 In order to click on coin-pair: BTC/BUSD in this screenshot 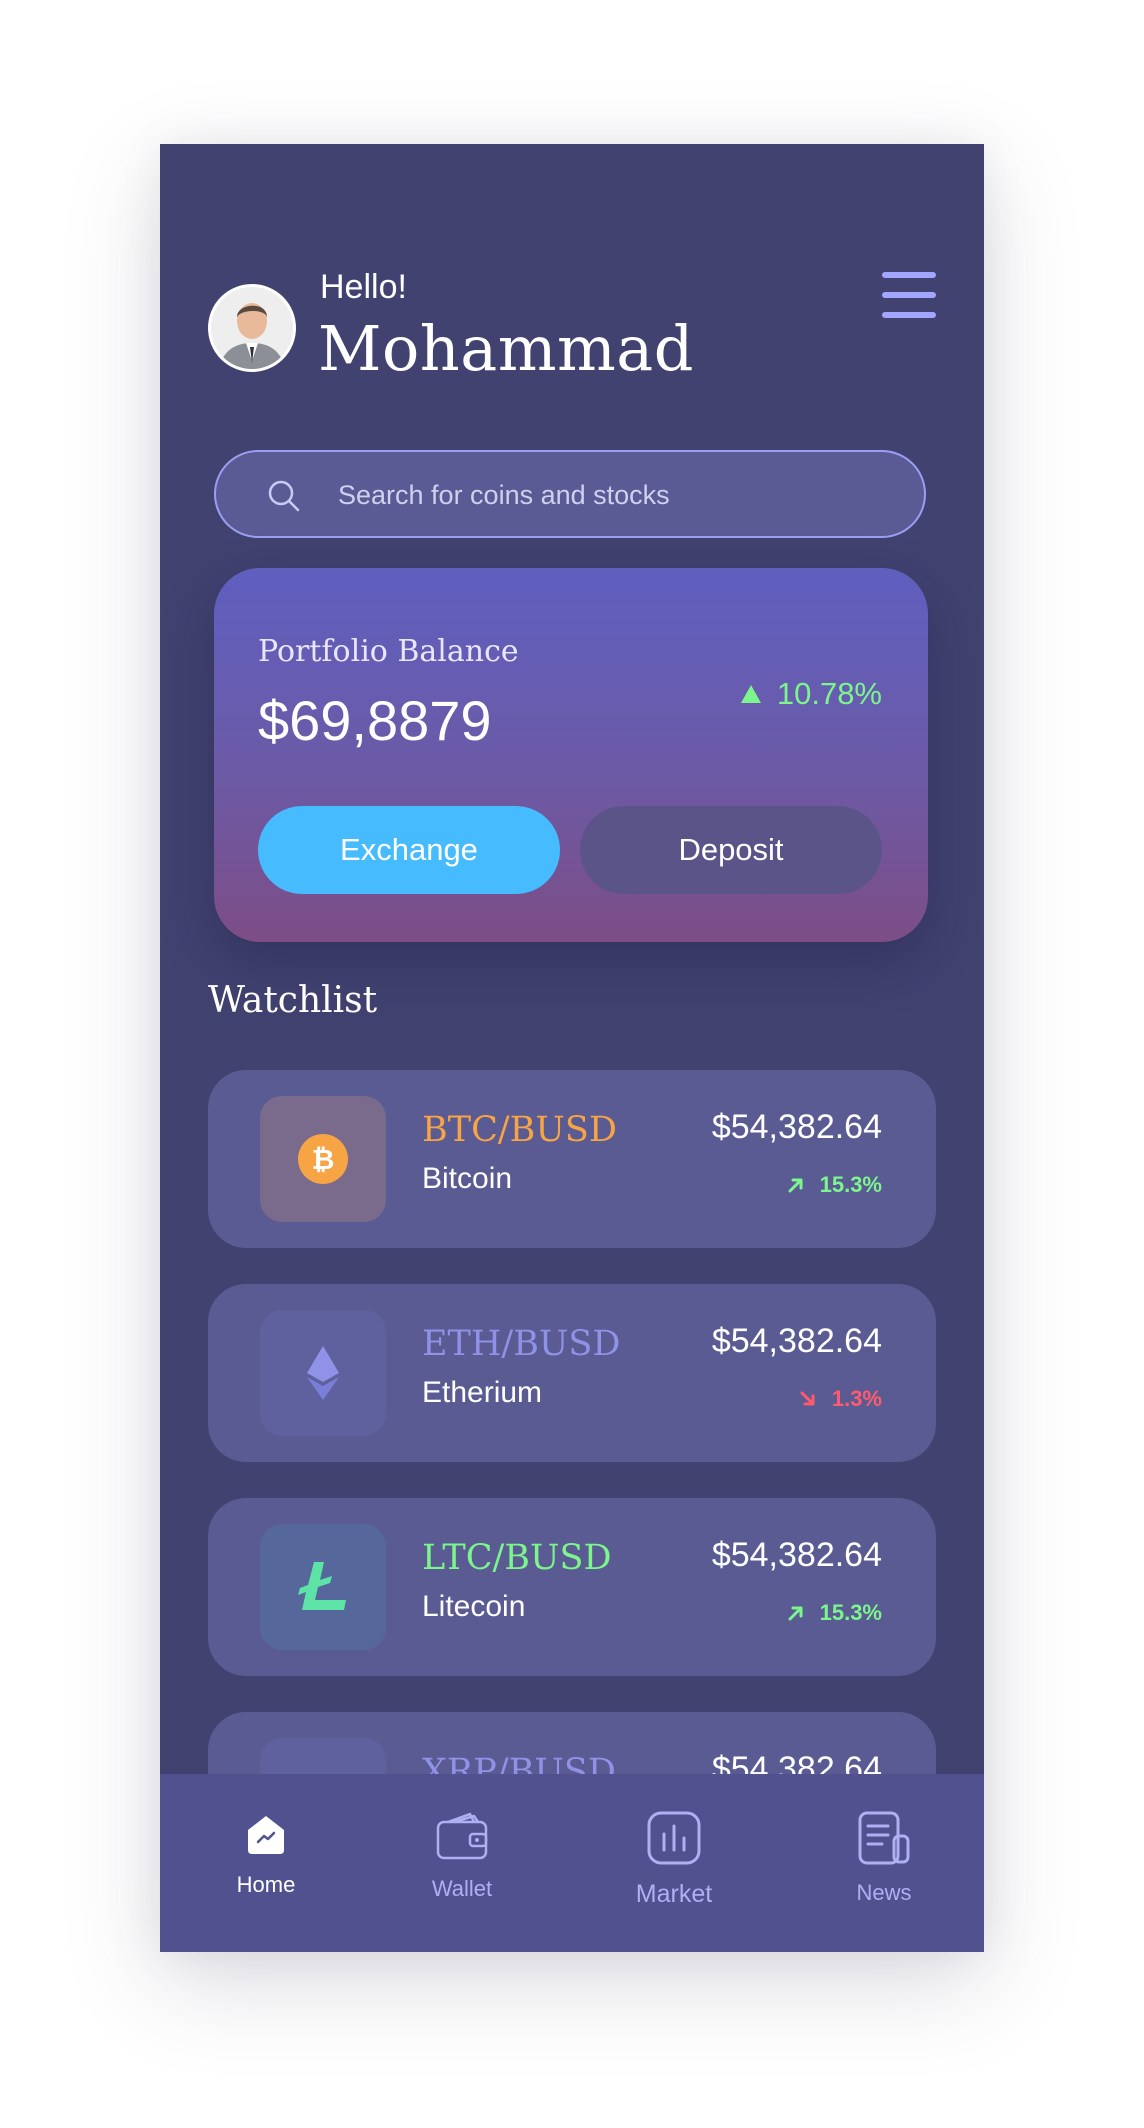, I will do `click(519, 1130)`.